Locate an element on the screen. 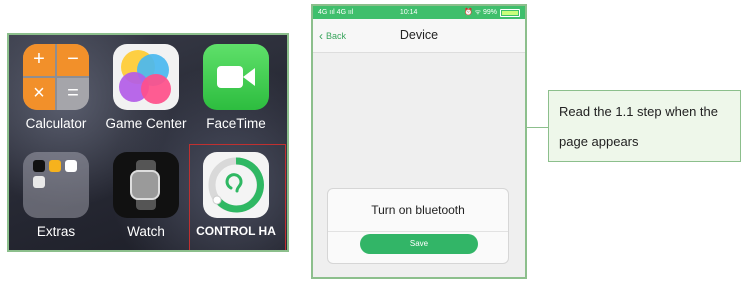  dialog-message: Turn on bluetooth is located at coordinates (418, 210).